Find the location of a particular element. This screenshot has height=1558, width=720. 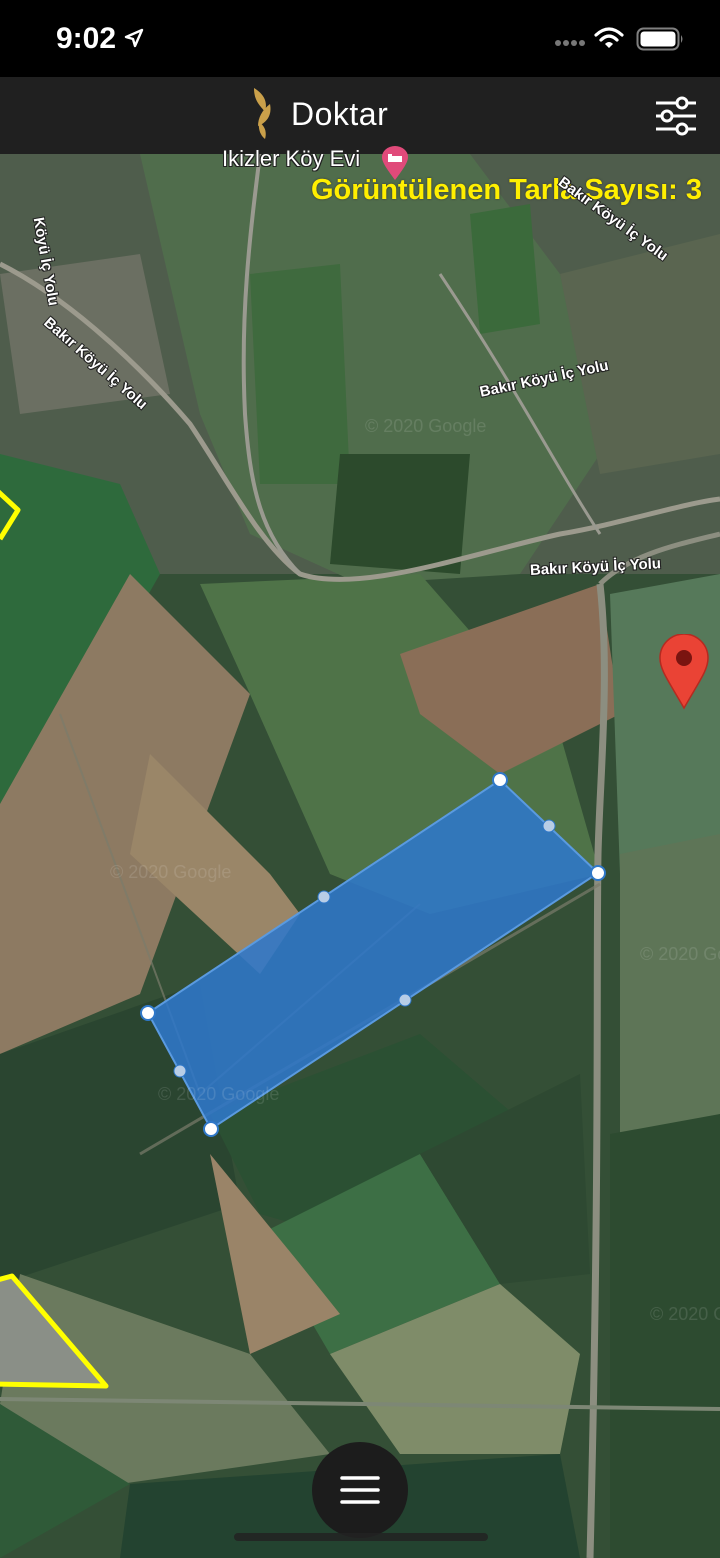

map-pin-icon is located at coordinates (684, 672).